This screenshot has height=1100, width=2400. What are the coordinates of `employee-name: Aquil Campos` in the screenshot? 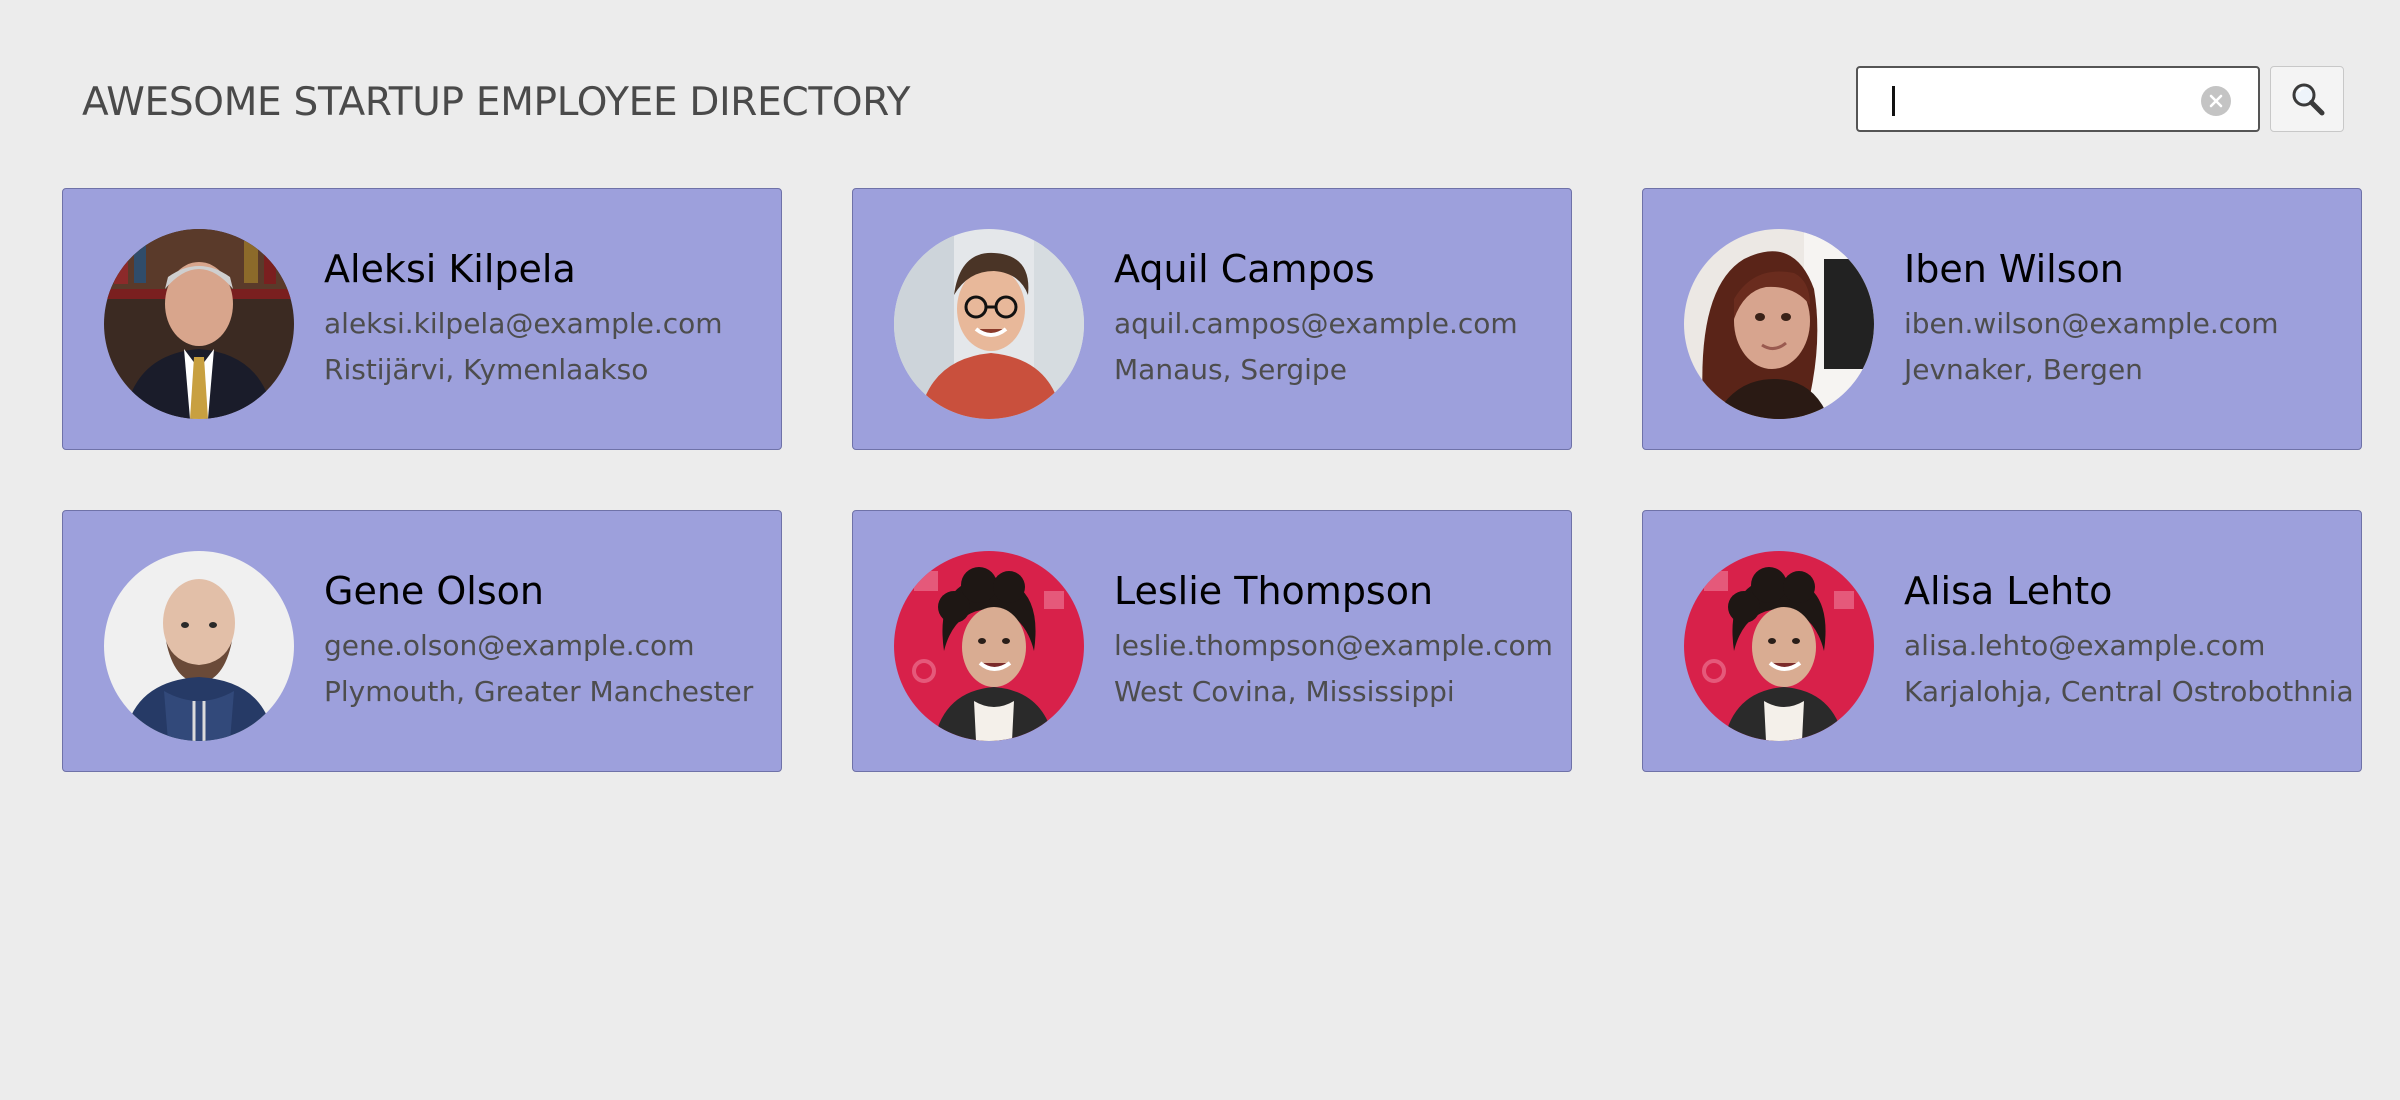 It's located at (1244, 269).